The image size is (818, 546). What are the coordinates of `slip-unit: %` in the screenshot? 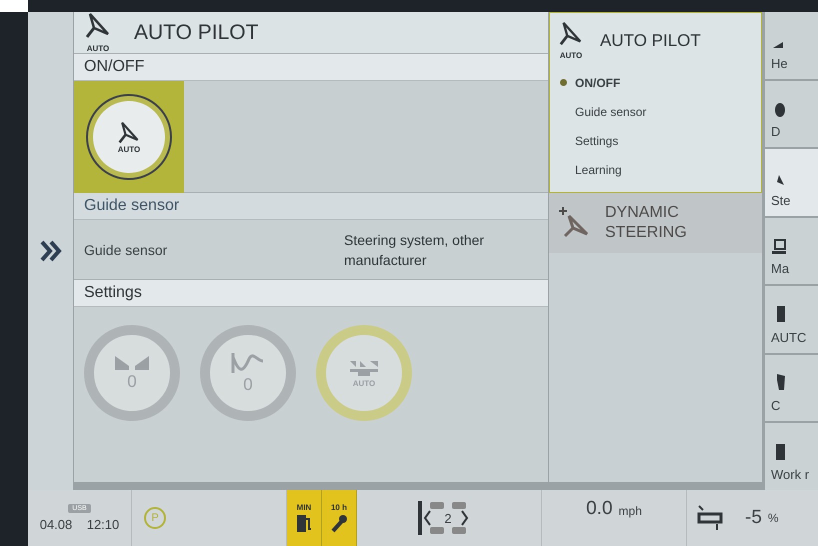 It's located at (773, 518).